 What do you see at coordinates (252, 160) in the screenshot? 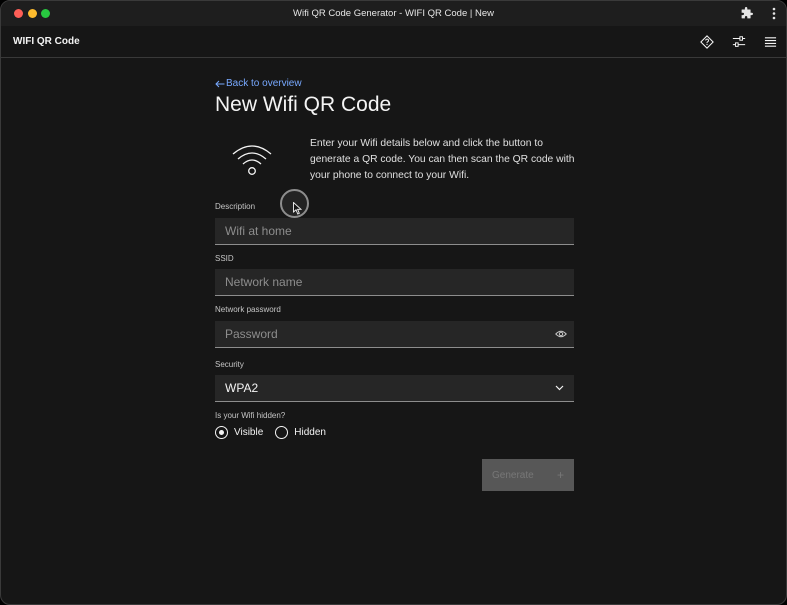
I see `wifi-icon` at bounding box center [252, 160].